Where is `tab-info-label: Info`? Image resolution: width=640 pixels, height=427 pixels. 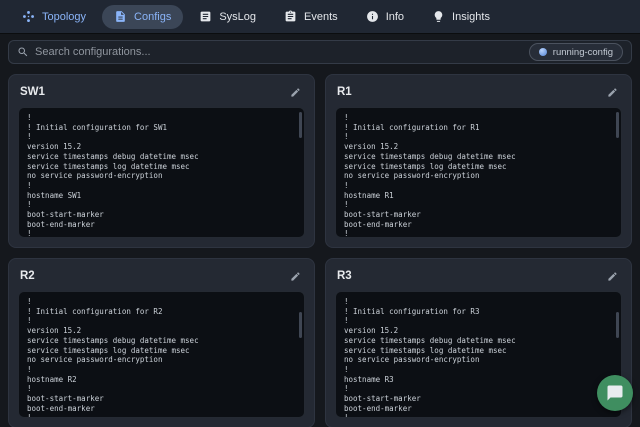
tab-info-label: Info is located at coordinates (395, 16).